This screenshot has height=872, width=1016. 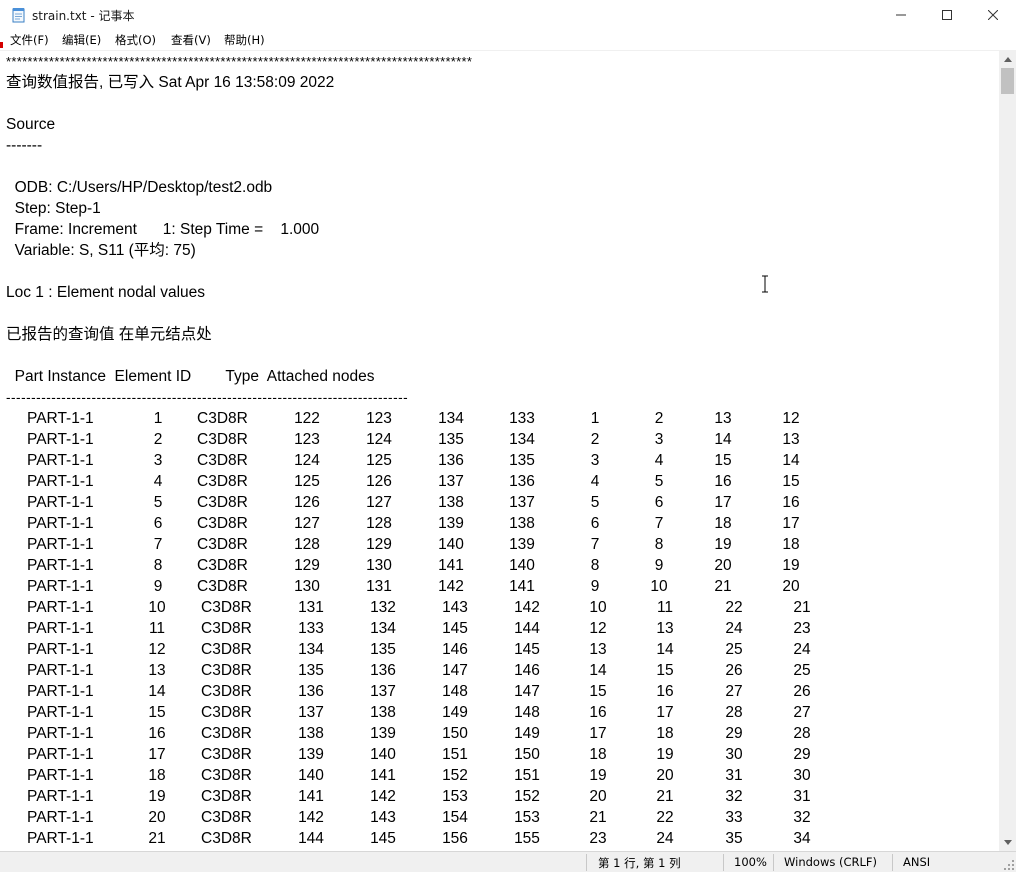 I want to click on node-5-cell: 9, so click(x=595, y=586).